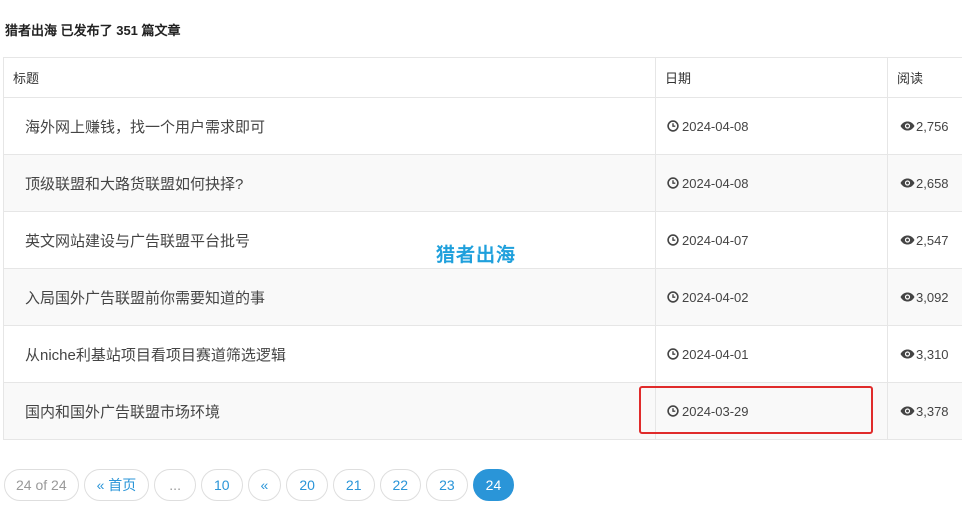 This screenshot has height=523, width=962. I want to click on page-22-button: 22, so click(400, 485).